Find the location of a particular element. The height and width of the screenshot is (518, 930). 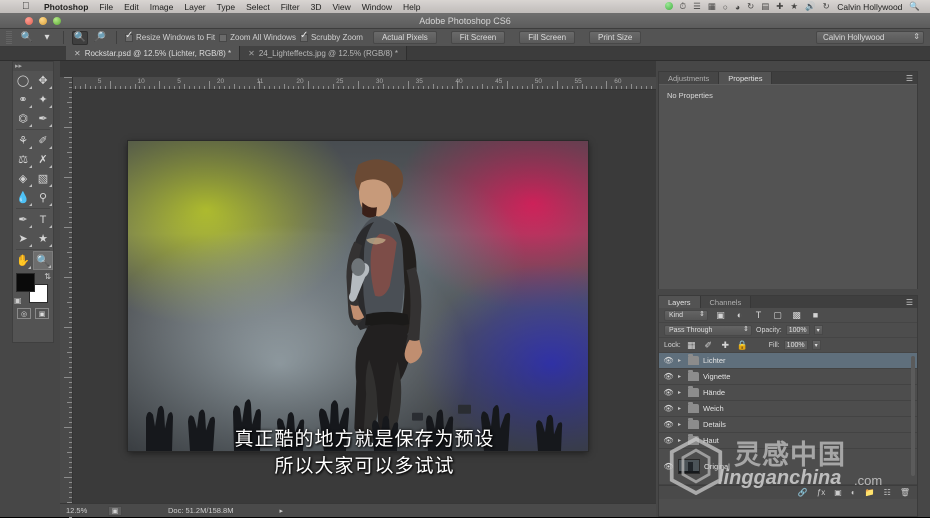

menu-item-help: Help is located at coordinates (411, 7).